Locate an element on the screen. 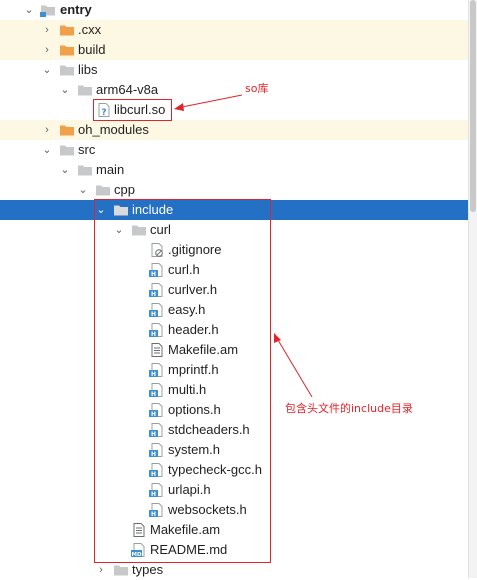 This screenshot has width=477, height=580. tree-row-oh-modules: › oh_modules is located at coordinates (234, 130).